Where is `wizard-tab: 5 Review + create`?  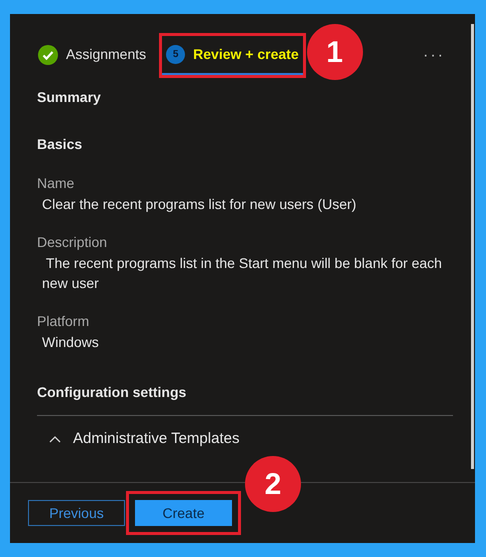 wizard-tab: 5 Review + create is located at coordinates (232, 55).